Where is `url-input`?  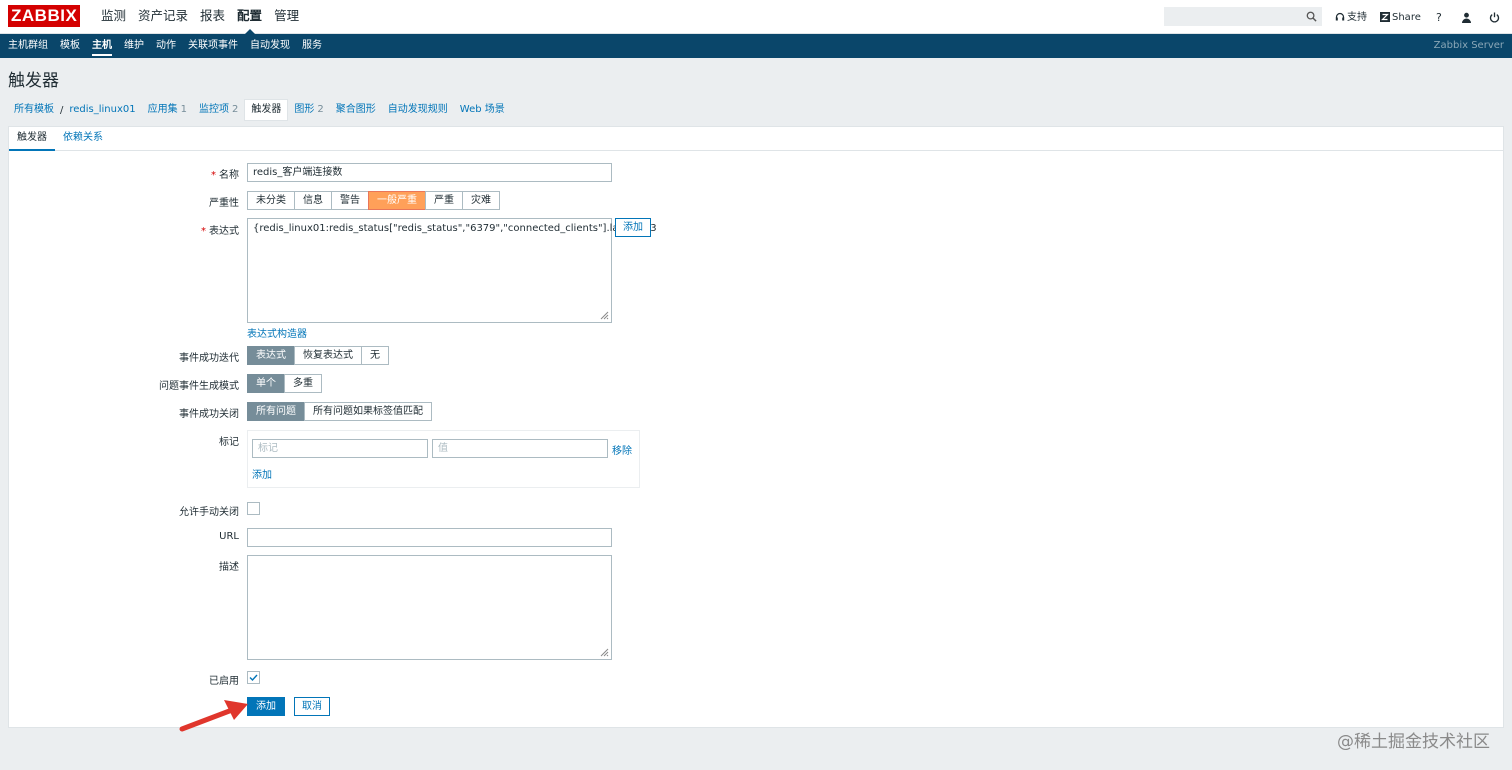
url-input is located at coordinates (429, 537).